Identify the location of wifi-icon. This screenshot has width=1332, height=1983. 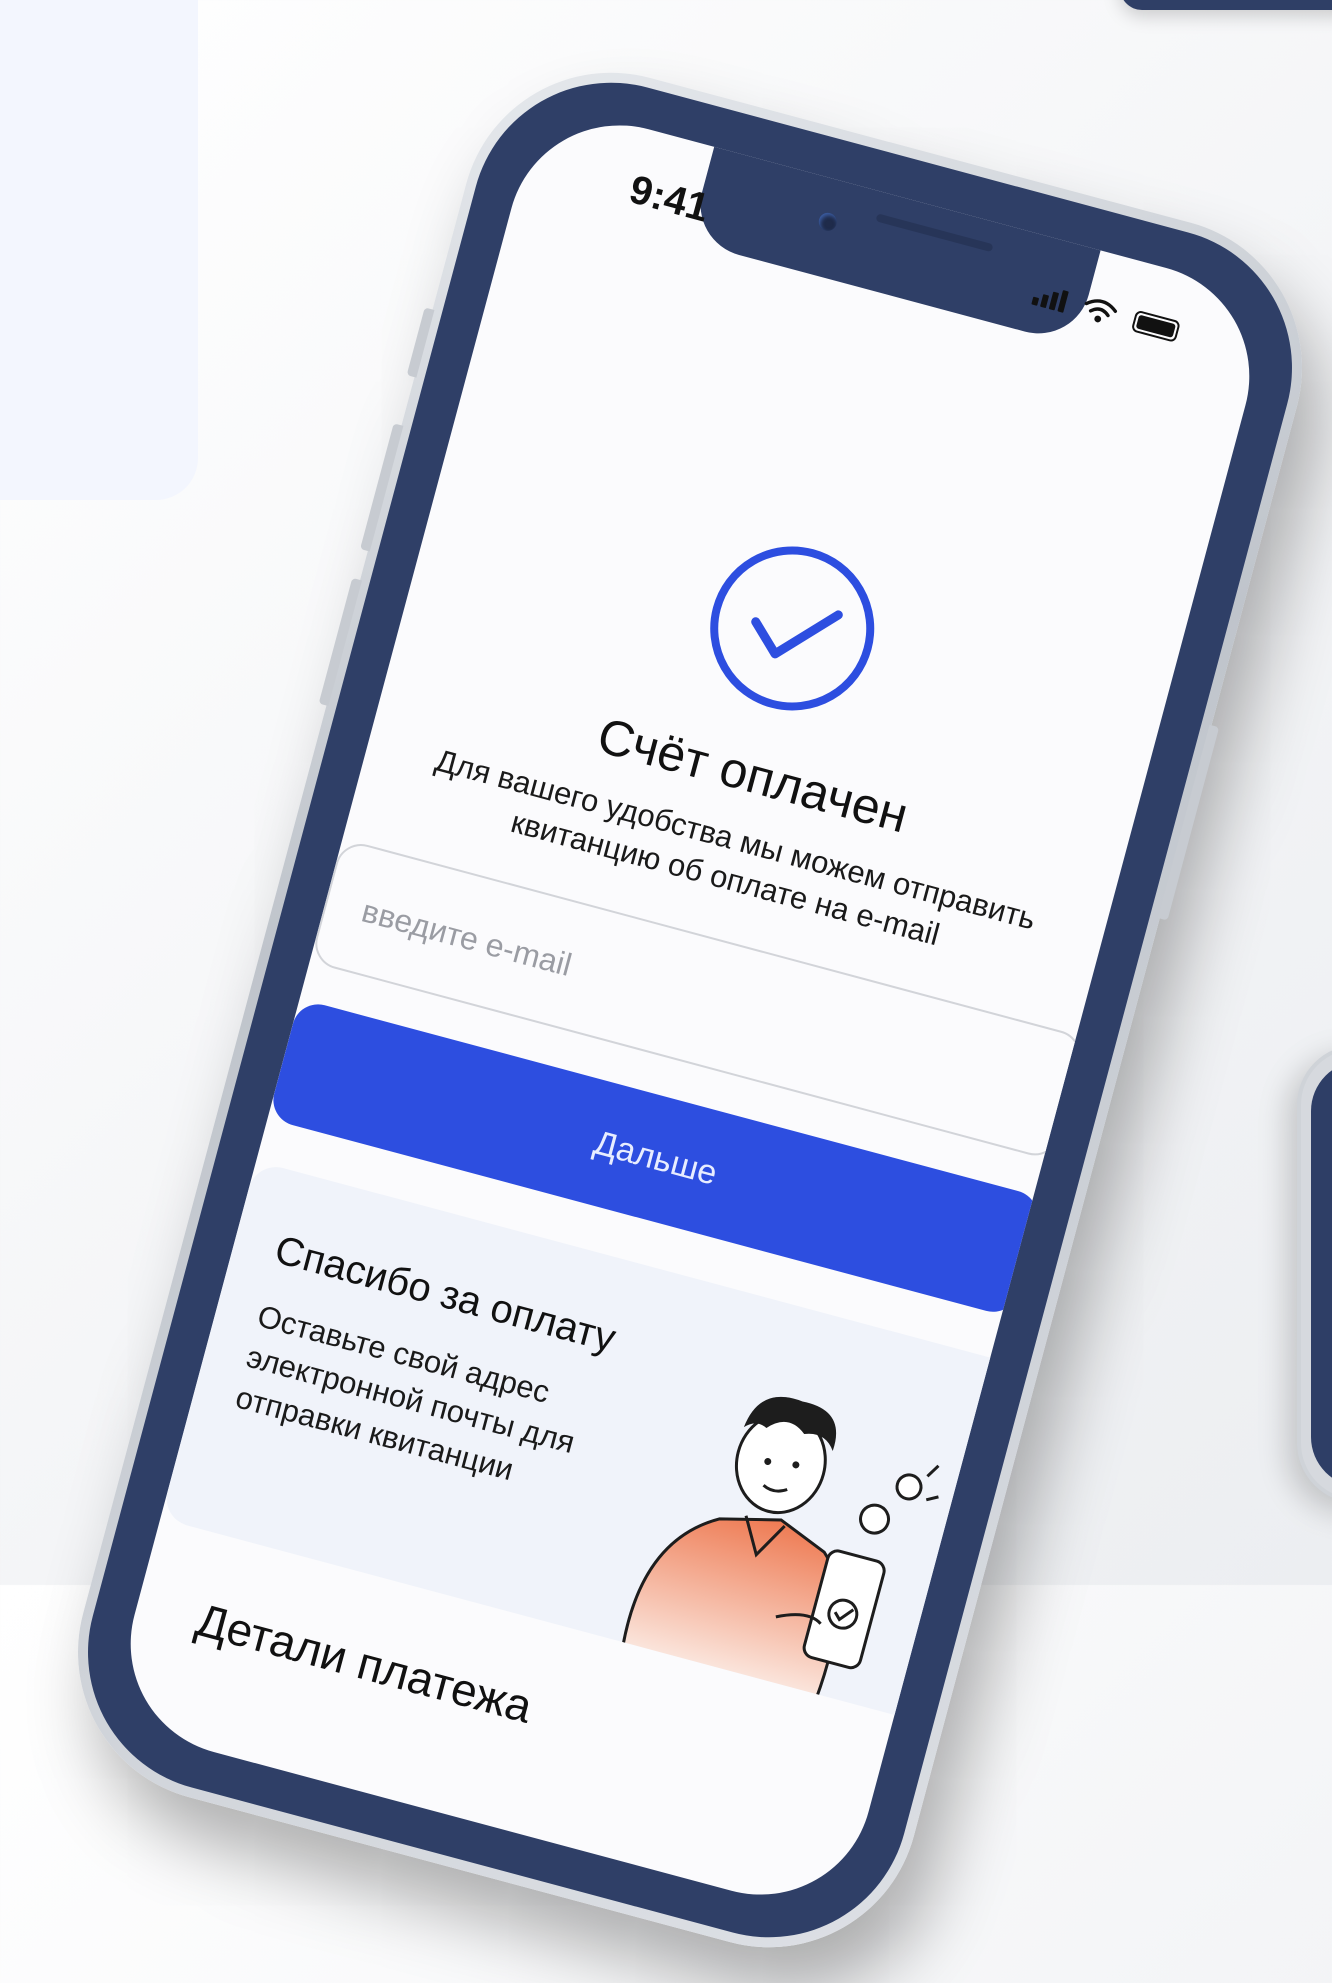
(1101, 311).